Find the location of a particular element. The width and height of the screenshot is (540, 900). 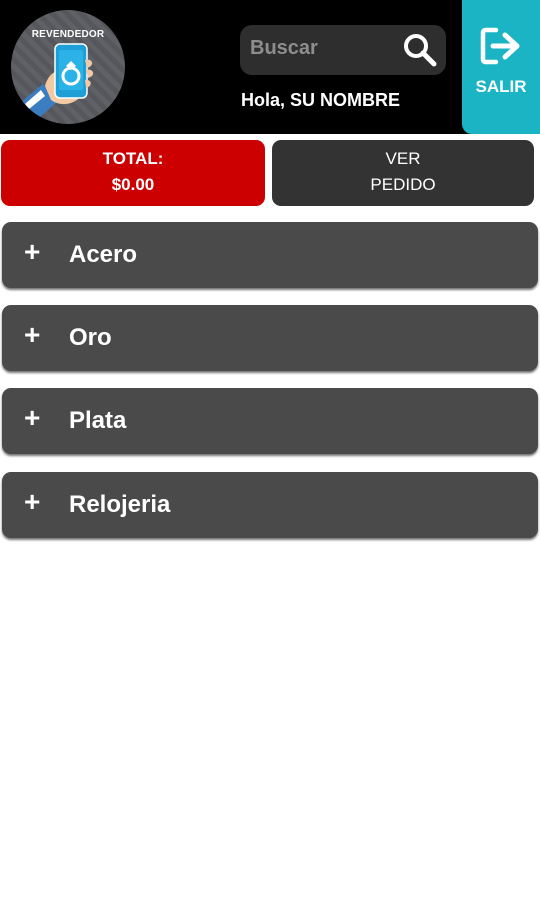

category-item-acero: + Acero is located at coordinates (270, 255).